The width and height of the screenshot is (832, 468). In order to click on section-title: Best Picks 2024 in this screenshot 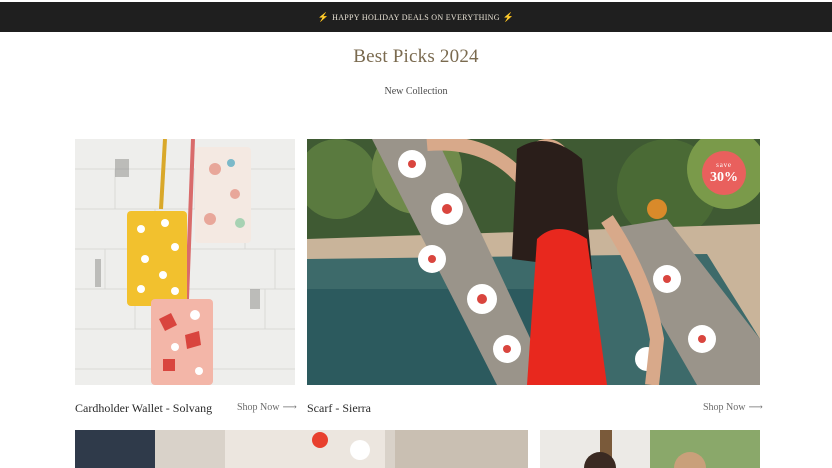, I will do `click(416, 56)`.